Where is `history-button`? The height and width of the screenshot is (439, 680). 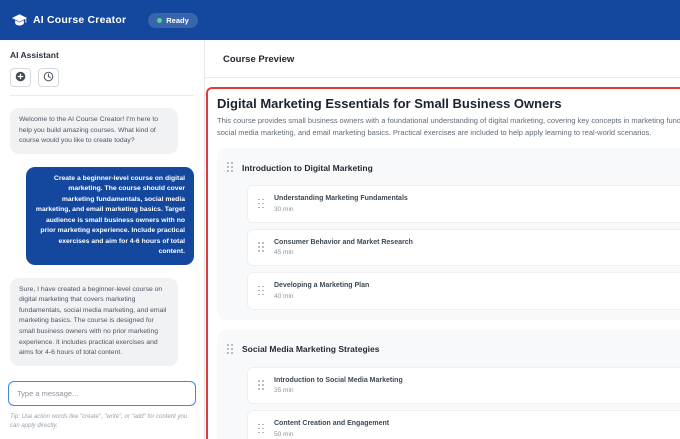
history-button is located at coordinates (48, 77).